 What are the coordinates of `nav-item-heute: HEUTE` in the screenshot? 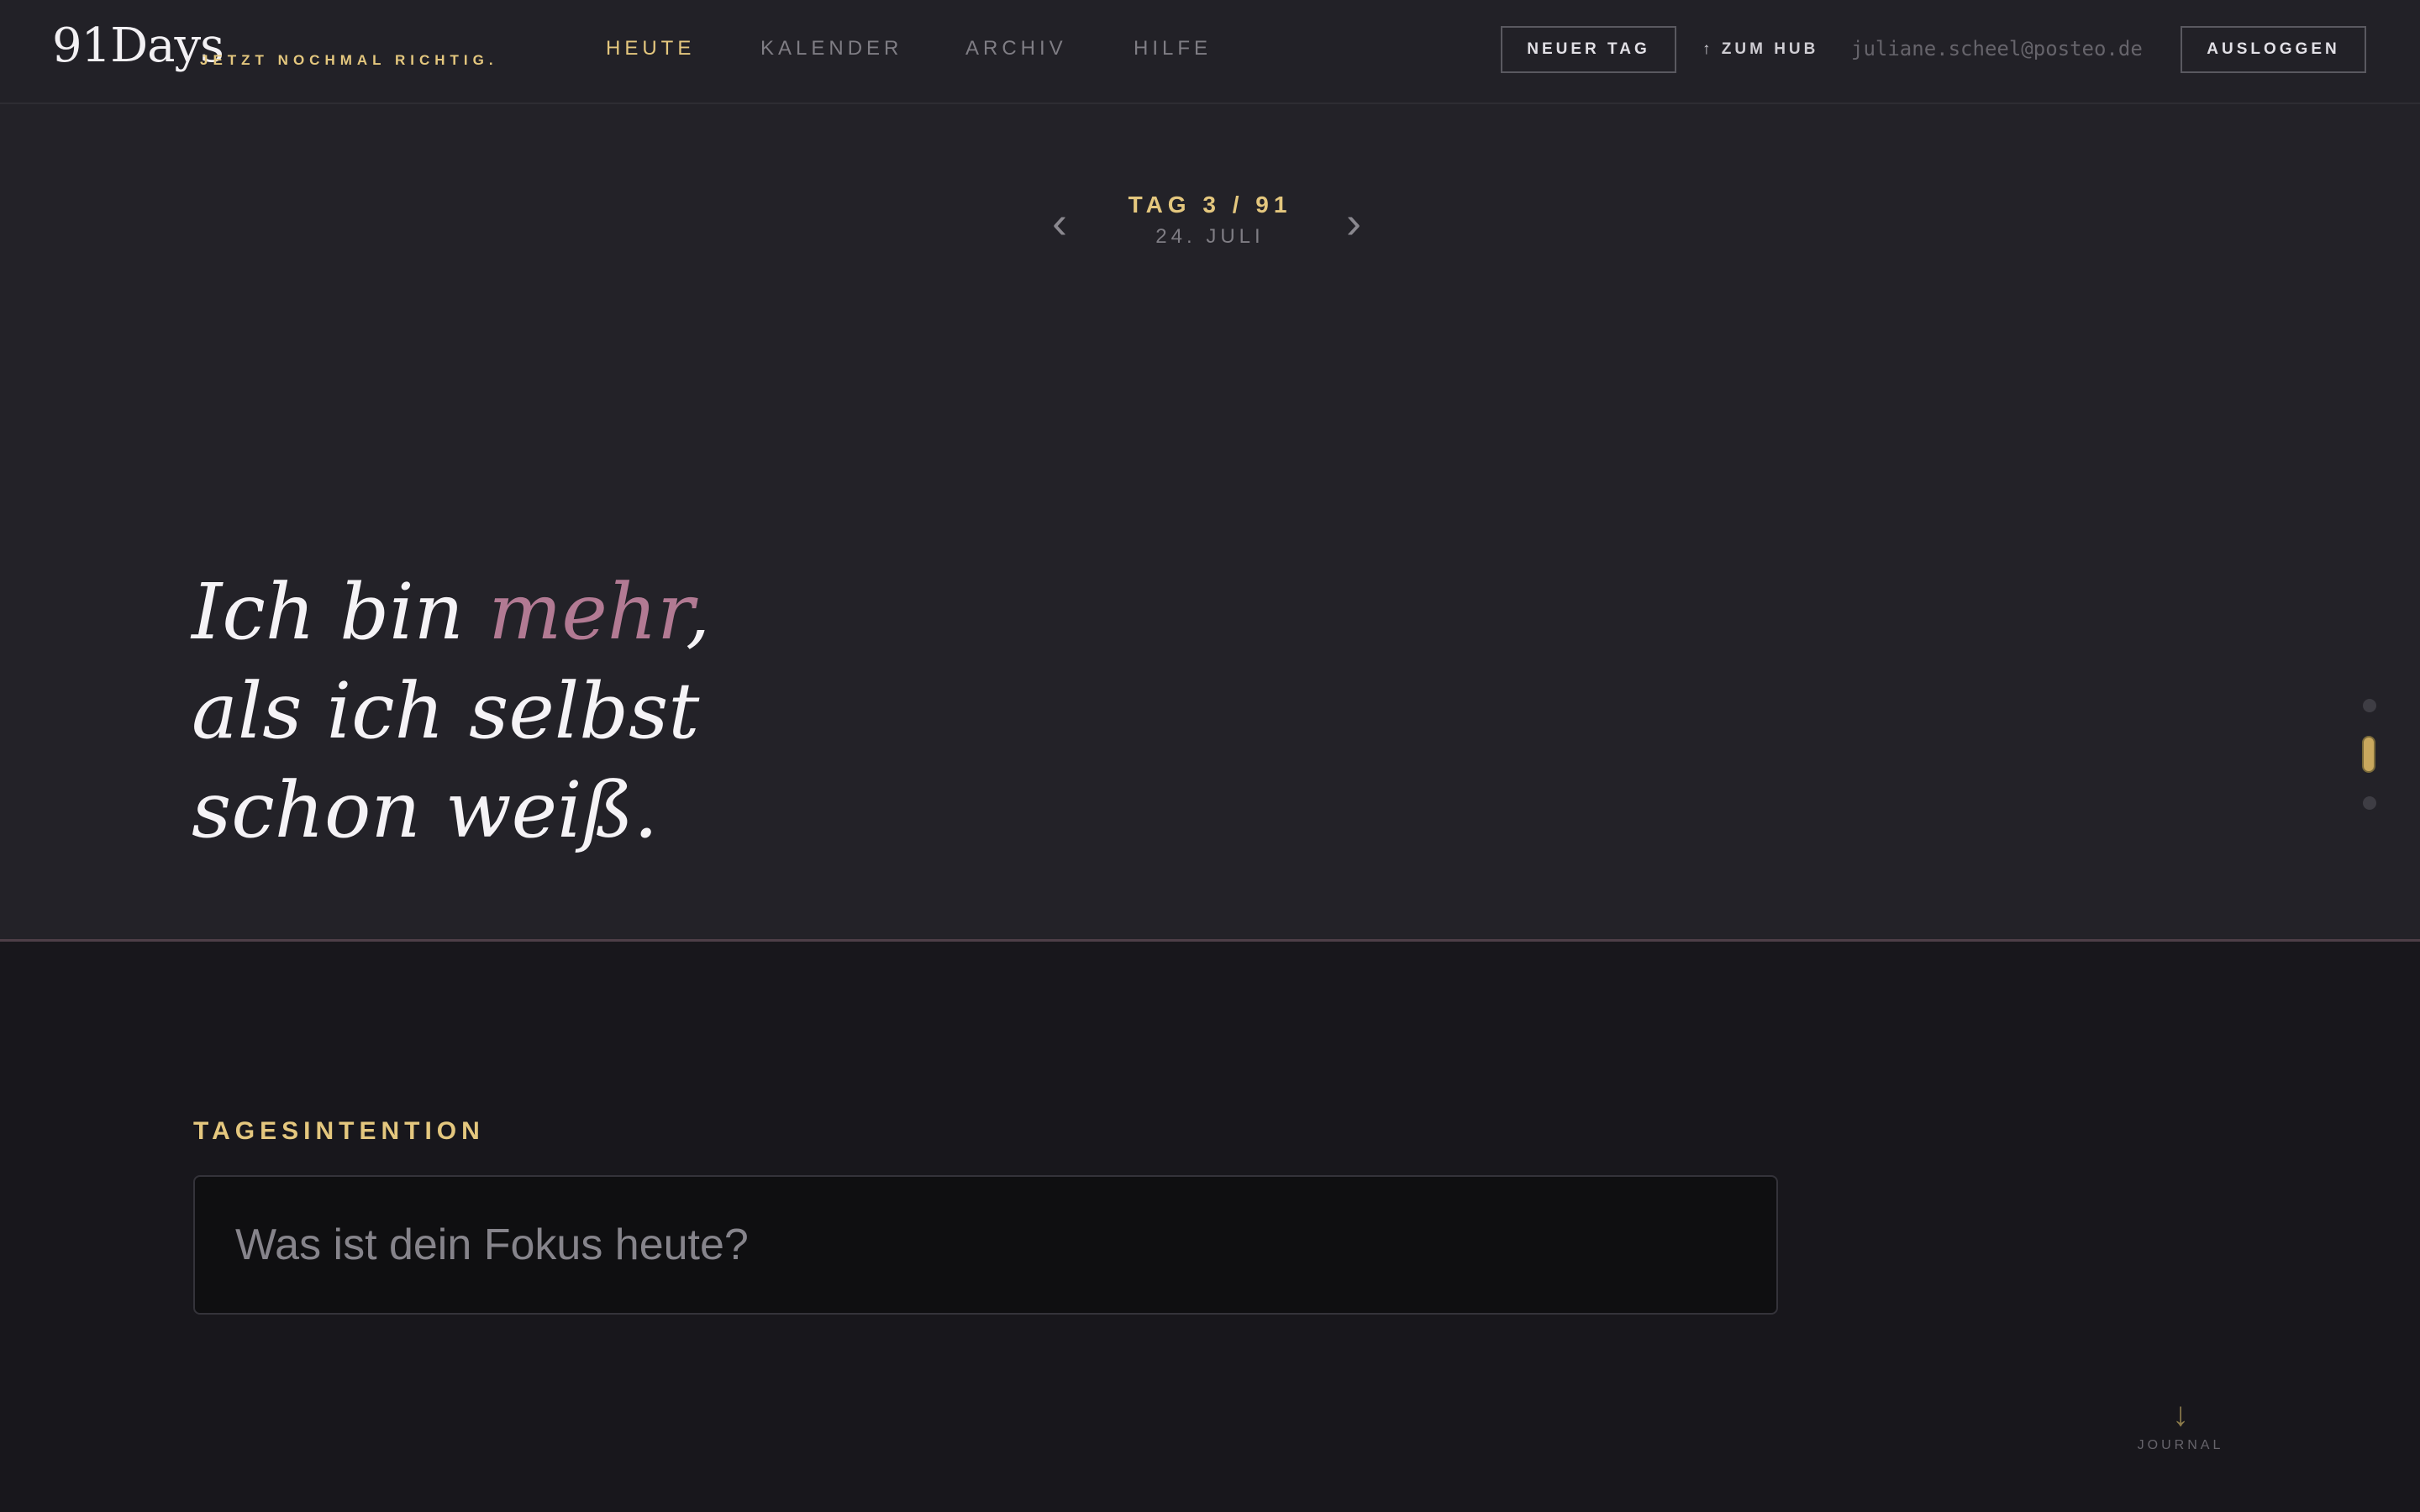 It's located at (650, 48).